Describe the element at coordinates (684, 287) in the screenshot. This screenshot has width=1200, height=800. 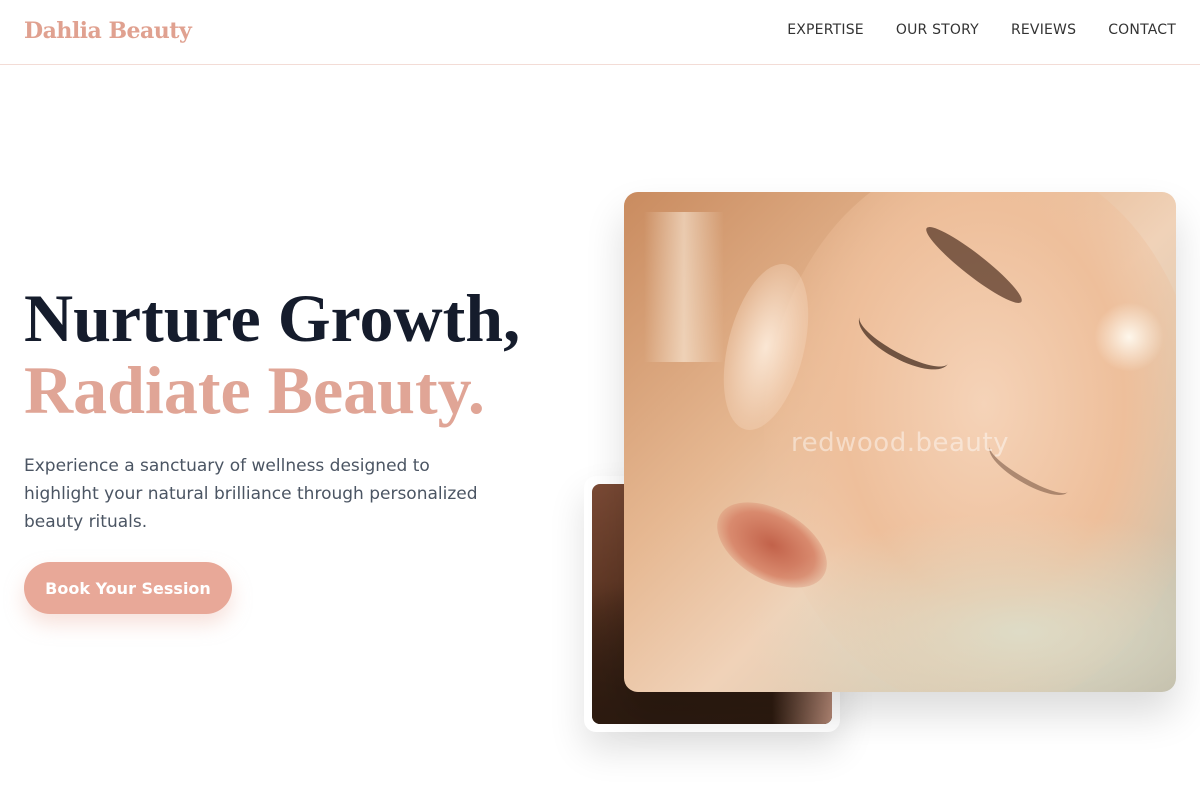
I see `hero-photo-light-streak` at that location.